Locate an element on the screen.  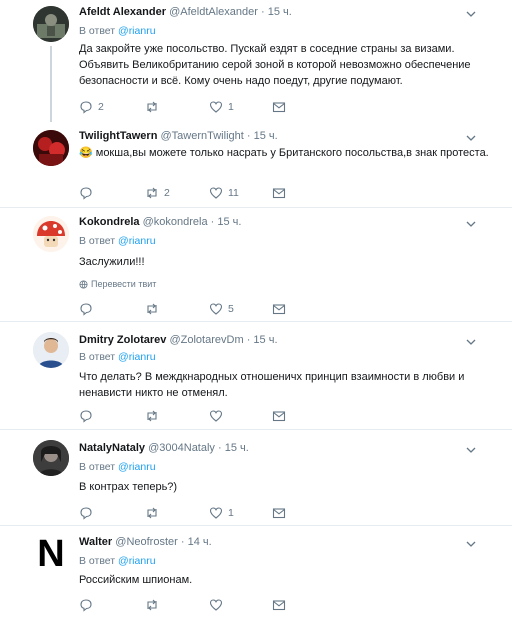
display-name: Kokondrela is located at coordinates (109, 222).